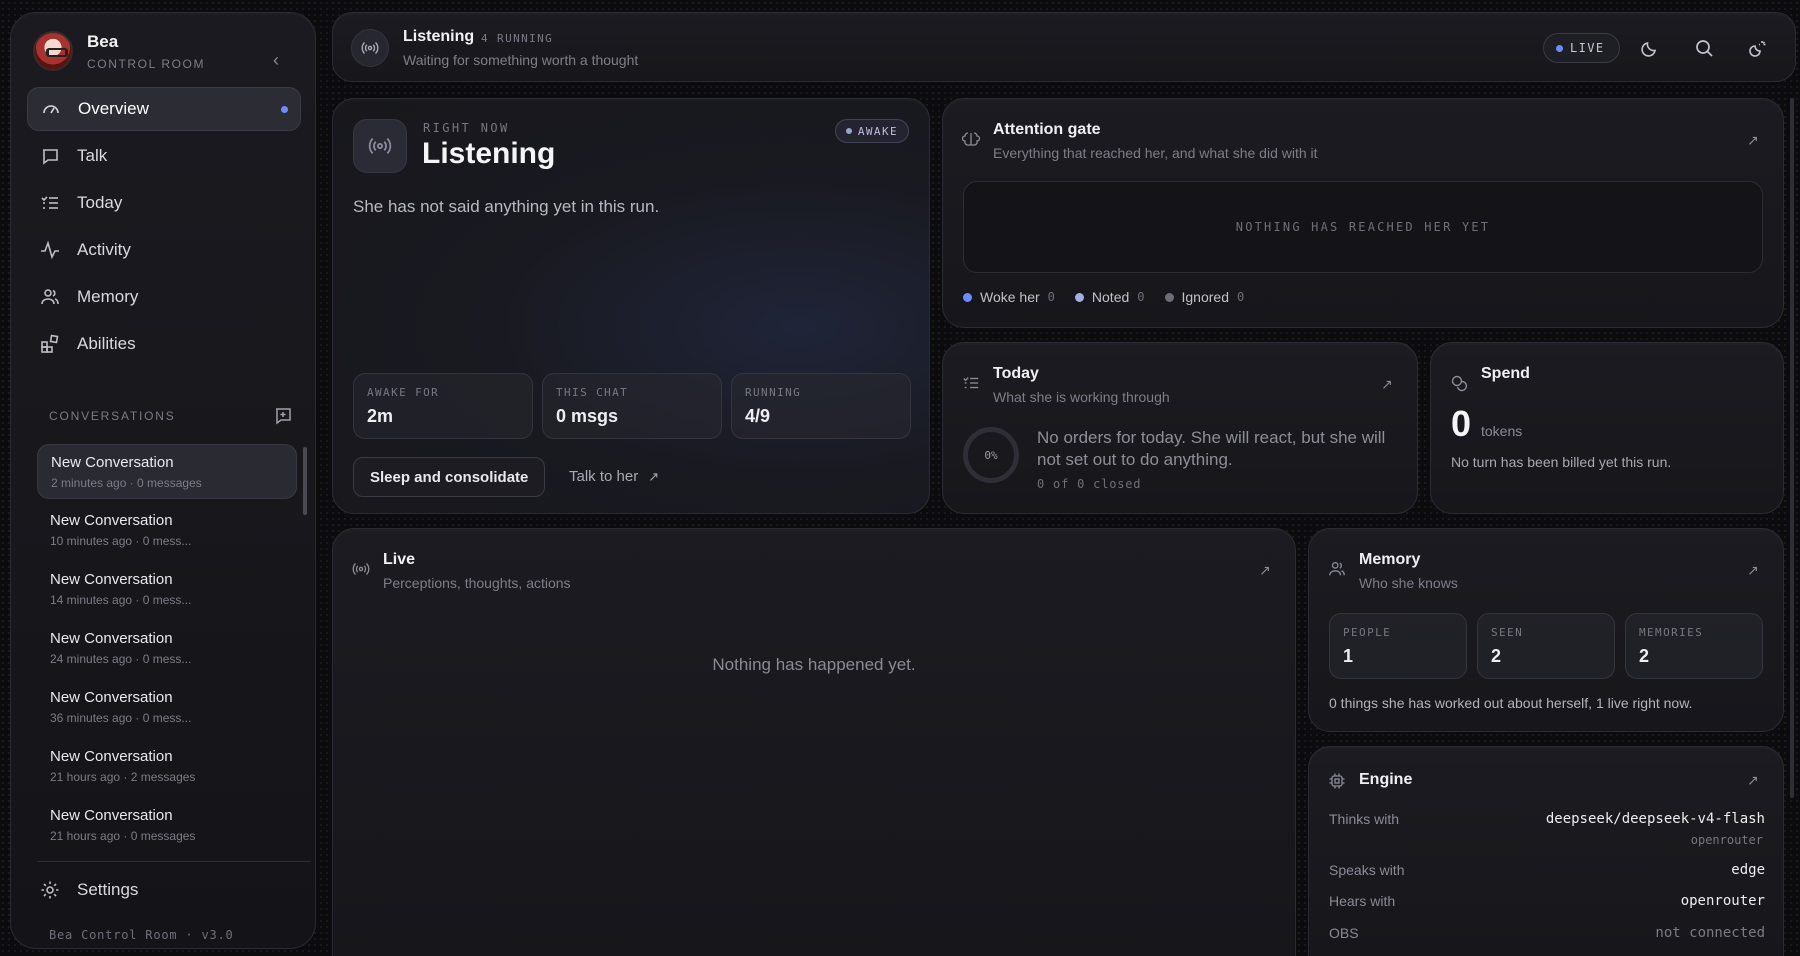 This screenshot has width=1800, height=956. Describe the element at coordinates (164, 109) in the screenshot. I see `sidebar-item-overview: Overview` at that location.